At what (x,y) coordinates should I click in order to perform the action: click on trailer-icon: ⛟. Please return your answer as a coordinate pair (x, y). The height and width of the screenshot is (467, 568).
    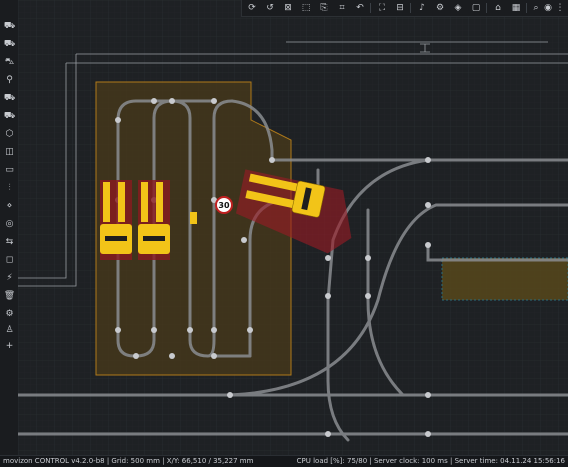
    Looking at the image, I should click on (9, 116).